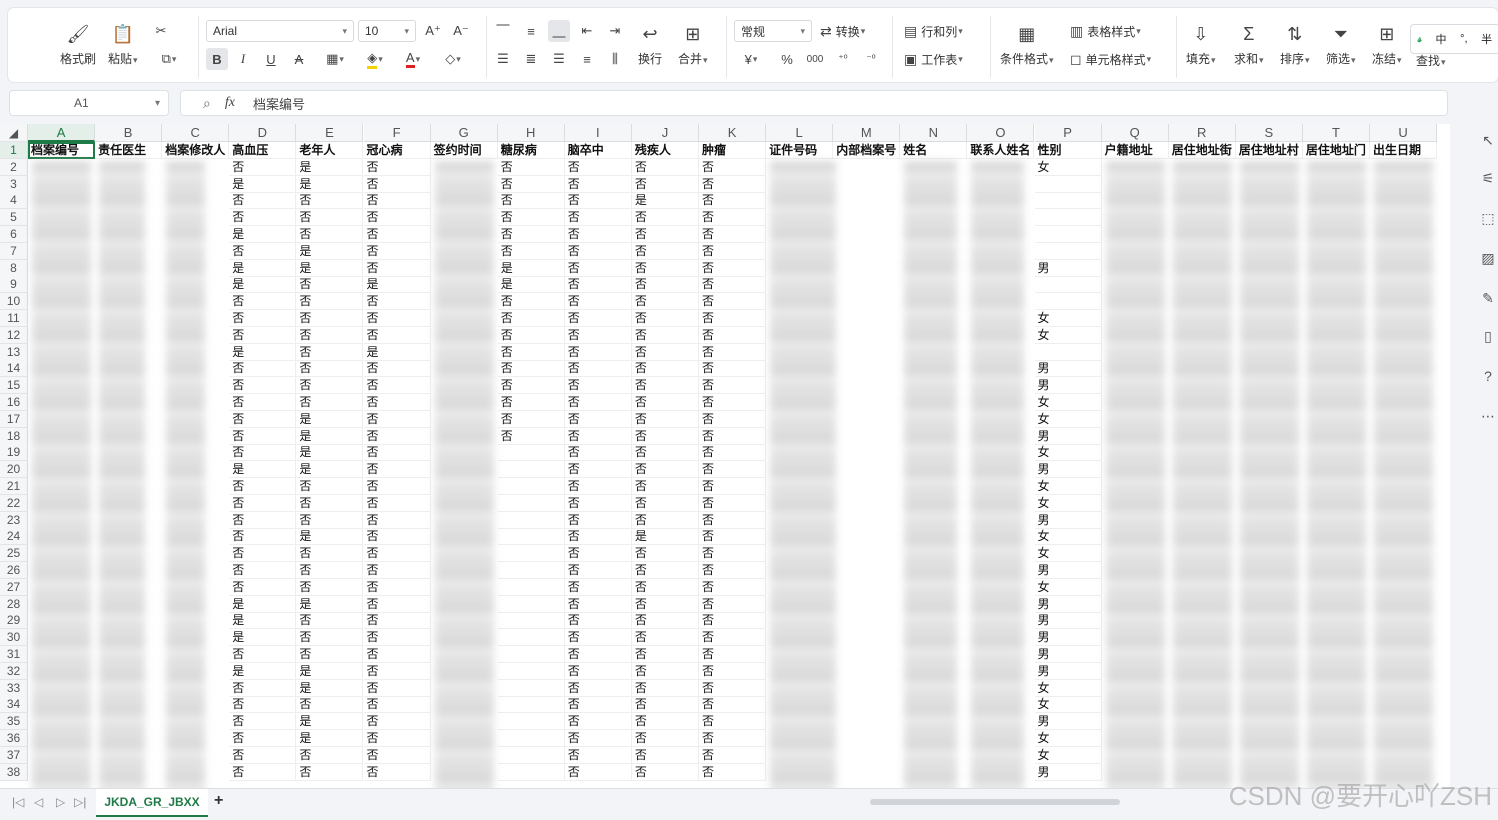 Image resolution: width=1498 pixels, height=820 pixels. I want to click on header-cell-n: 姓名, so click(934, 150).